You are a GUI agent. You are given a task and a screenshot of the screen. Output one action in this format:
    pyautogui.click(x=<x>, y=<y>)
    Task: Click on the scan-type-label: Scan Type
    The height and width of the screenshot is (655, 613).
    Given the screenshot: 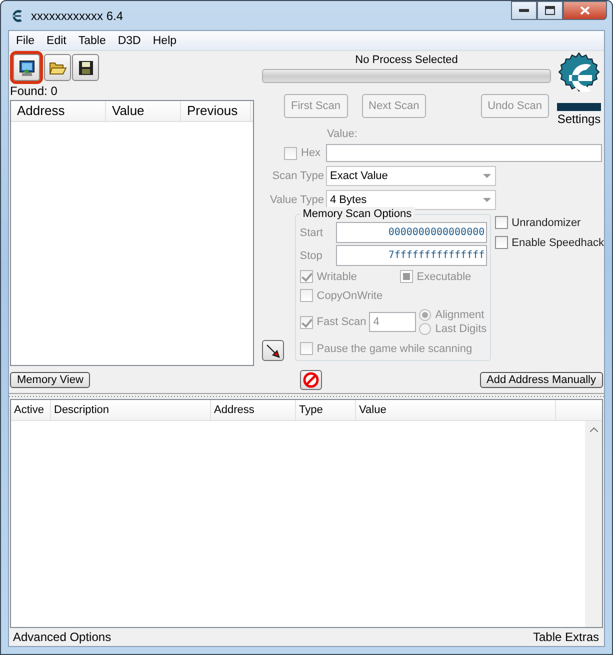 What is the action you would take?
    pyautogui.click(x=297, y=176)
    